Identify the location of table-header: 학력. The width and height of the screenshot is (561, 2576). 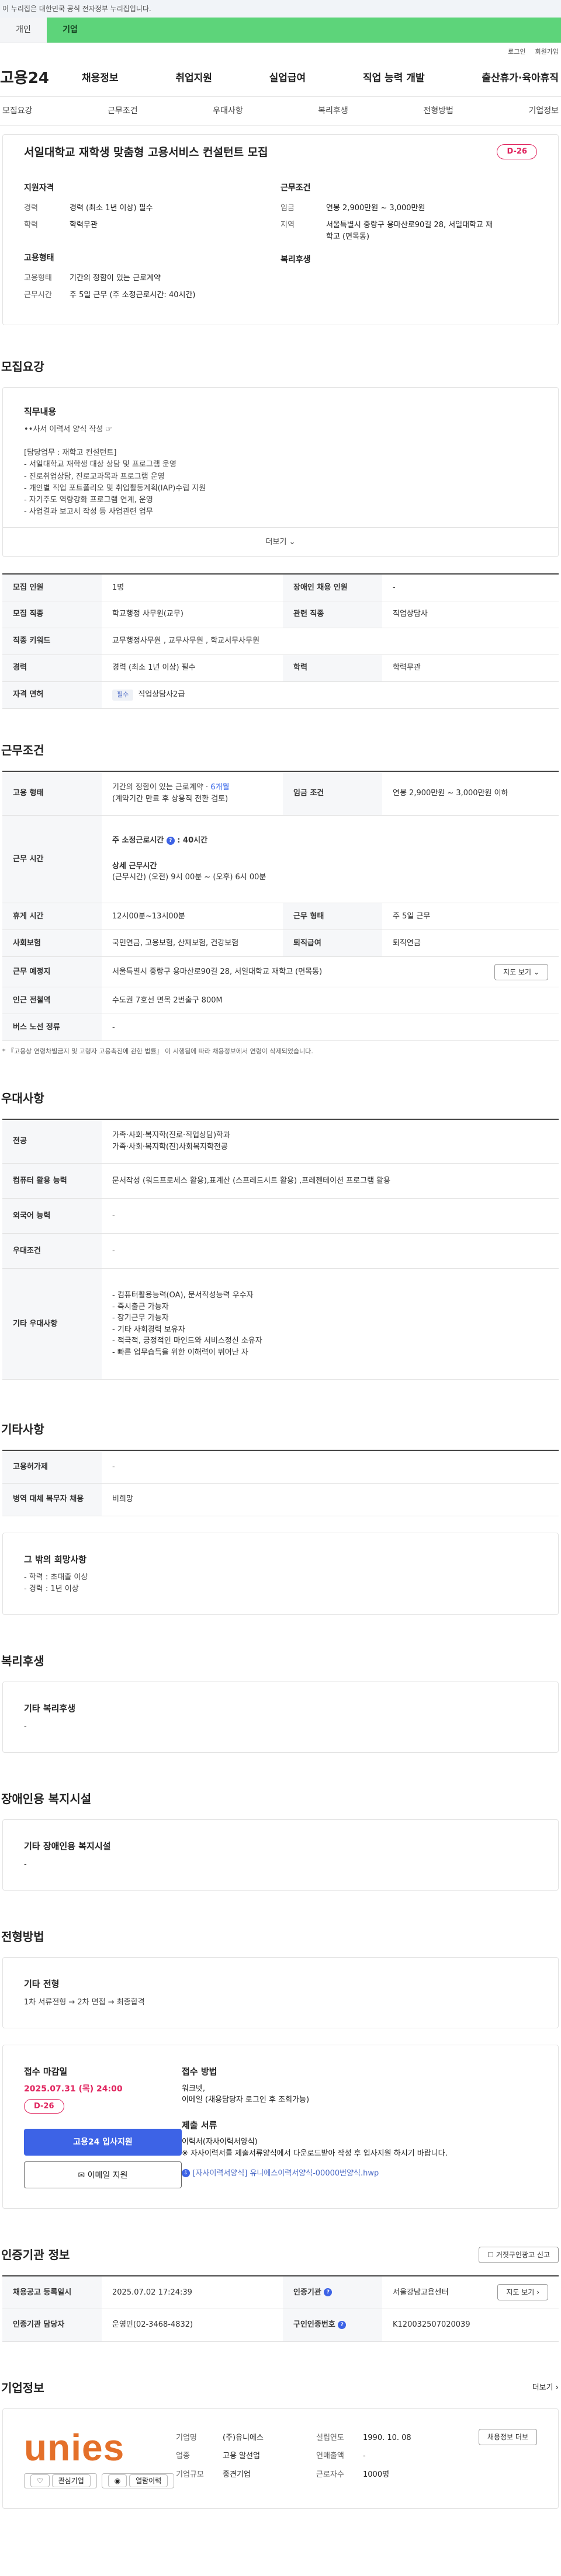
(332, 668).